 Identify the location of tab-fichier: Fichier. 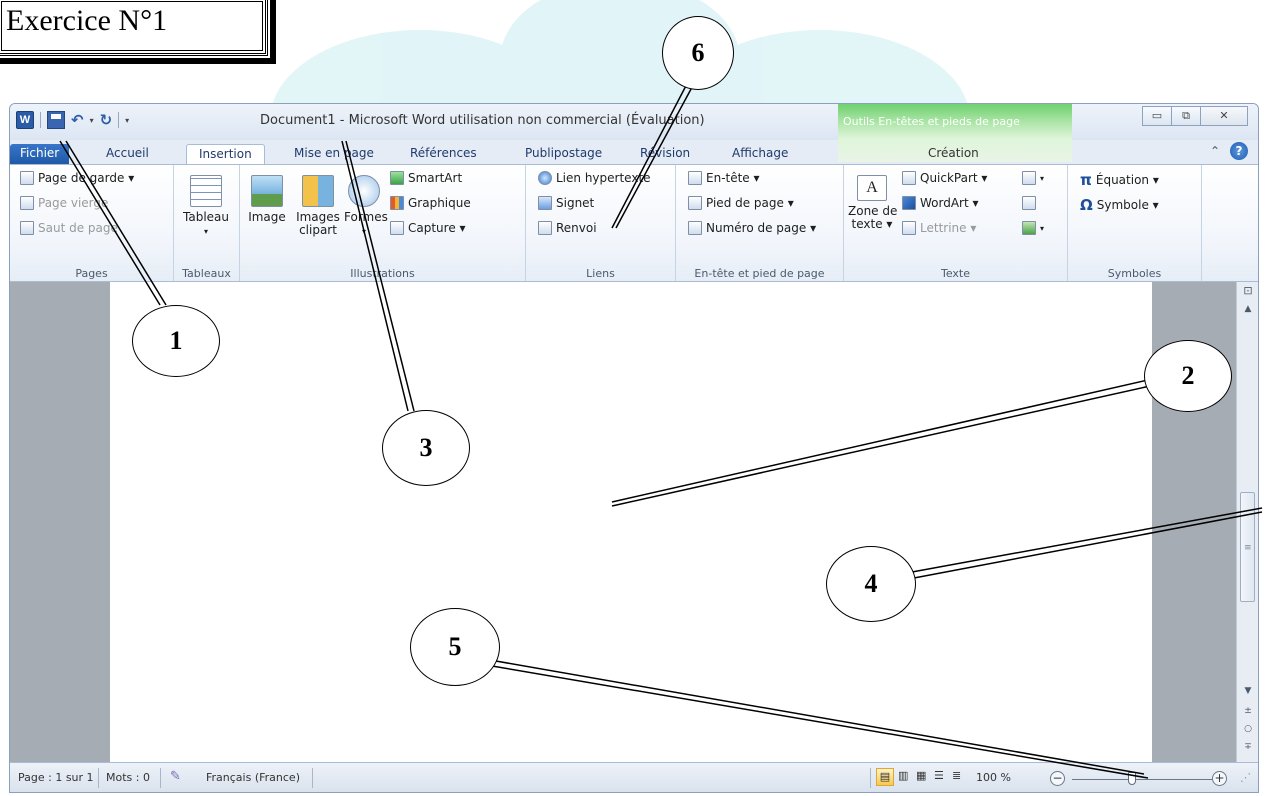
(40, 154).